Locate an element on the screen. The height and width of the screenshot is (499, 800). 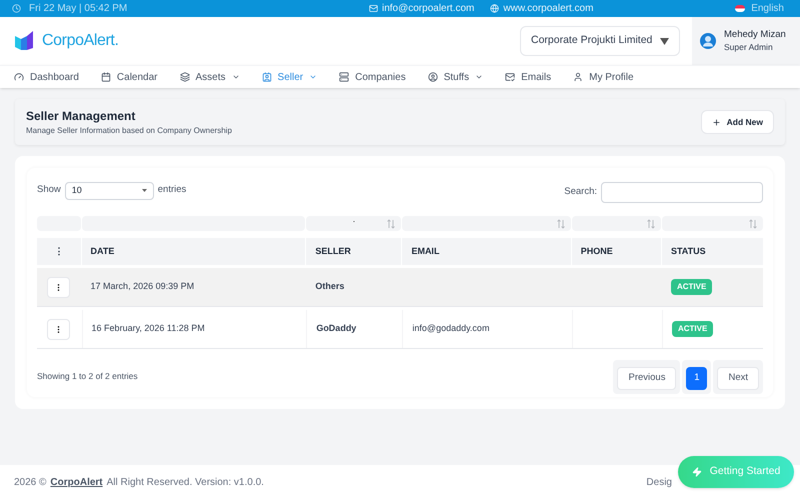
brand-link: CorpoAlert is located at coordinates (76, 482).